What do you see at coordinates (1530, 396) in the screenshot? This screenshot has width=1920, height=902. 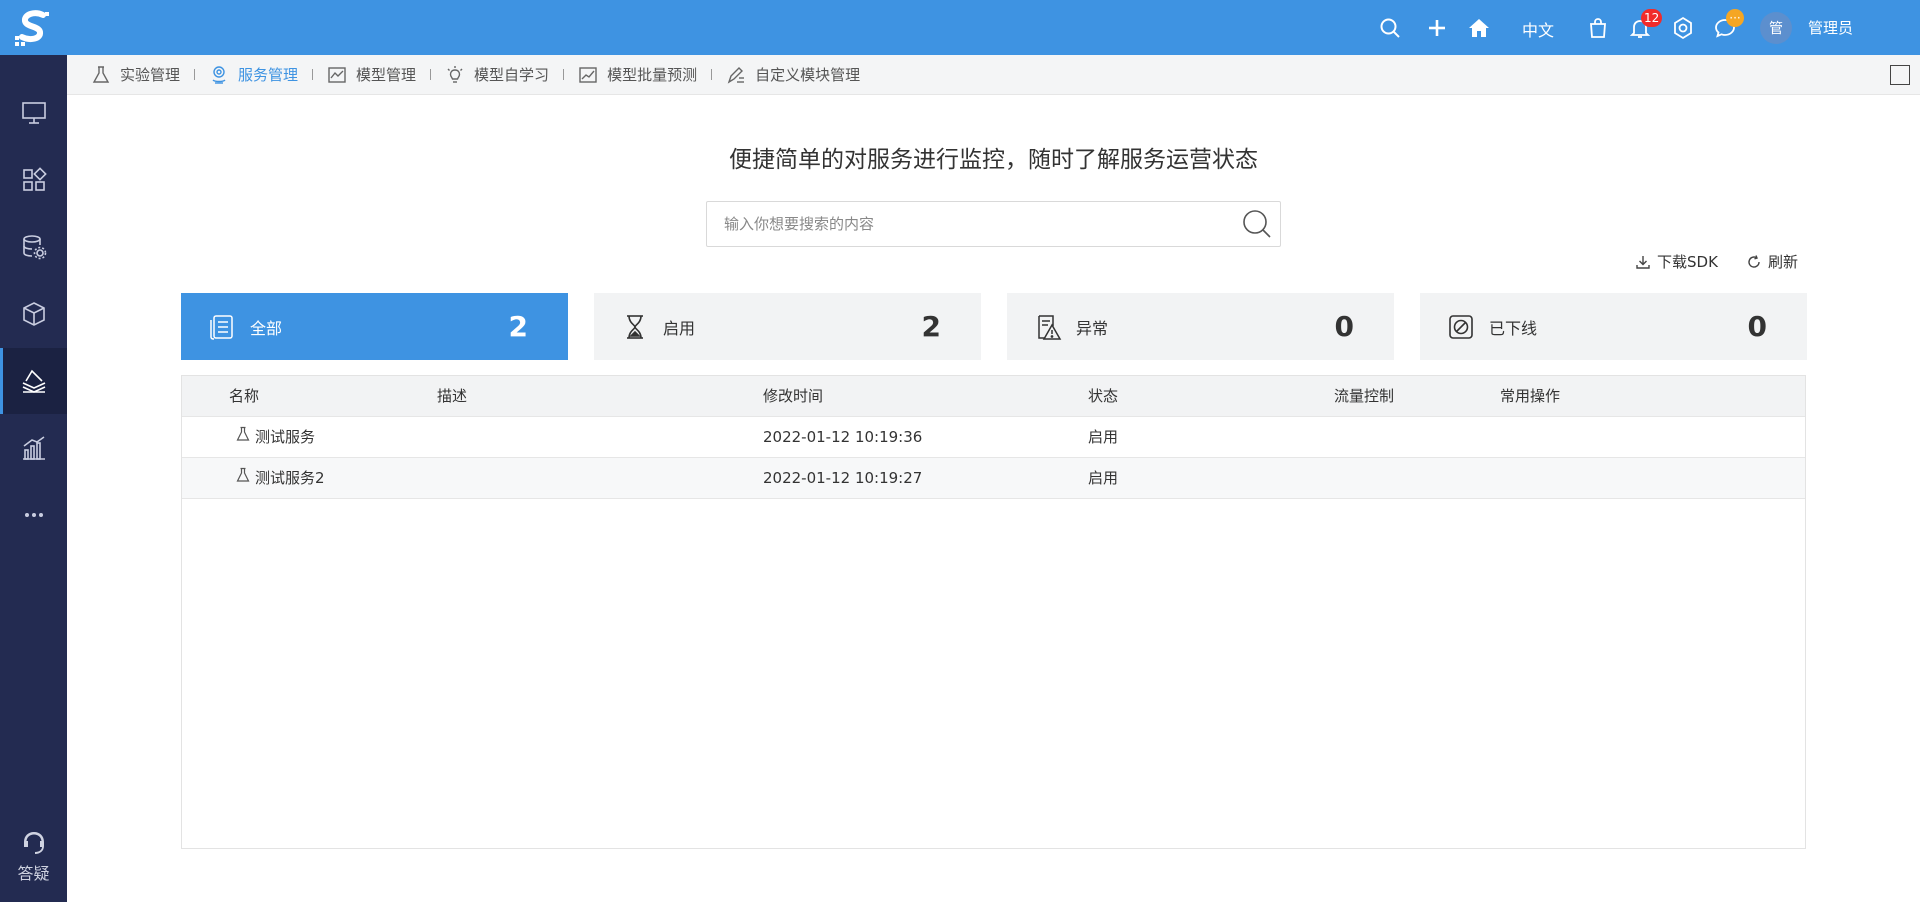 I see `column-header-operations: 常用操作` at bounding box center [1530, 396].